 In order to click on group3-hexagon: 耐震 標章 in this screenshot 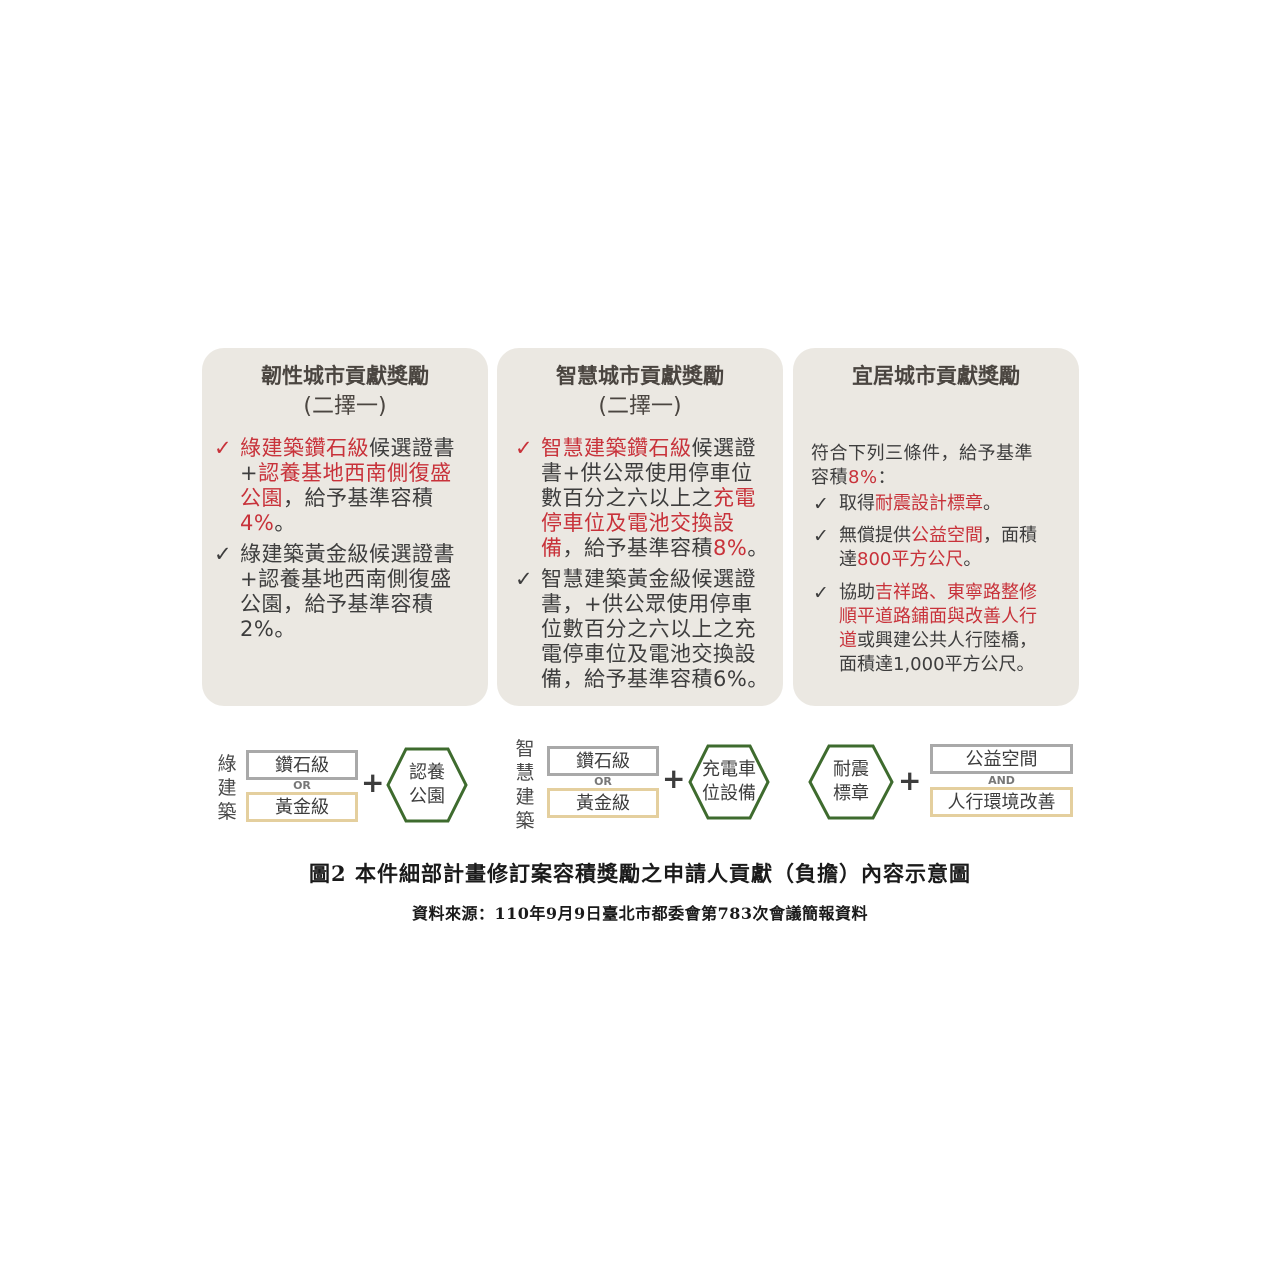, I will do `click(851, 782)`.